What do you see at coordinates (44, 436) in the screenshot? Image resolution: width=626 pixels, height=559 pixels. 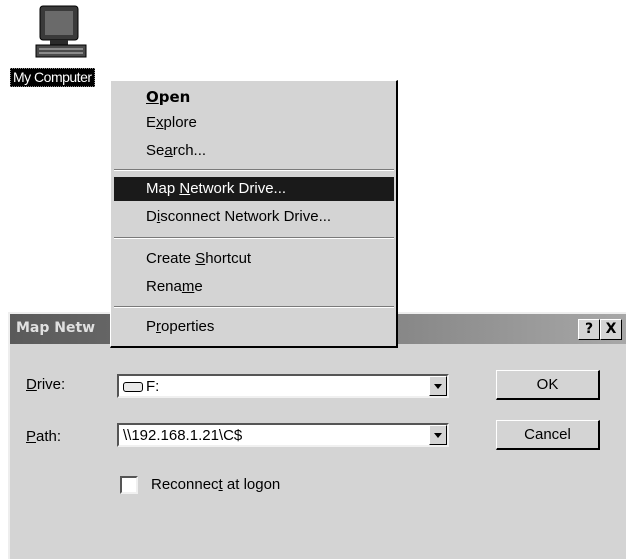 I see `path-label: Path:` at bounding box center [44, 436].